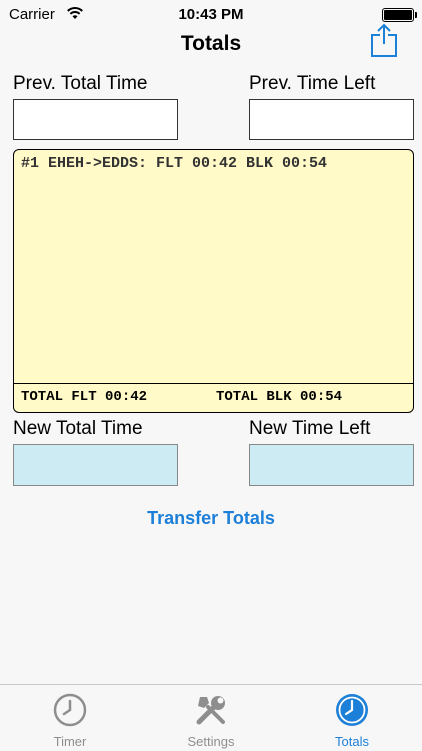 The height and width of the screenshot is (751, 422). Describe the element at coordinates (384, 40) in the screenshot. I see `share-icon` at that location.